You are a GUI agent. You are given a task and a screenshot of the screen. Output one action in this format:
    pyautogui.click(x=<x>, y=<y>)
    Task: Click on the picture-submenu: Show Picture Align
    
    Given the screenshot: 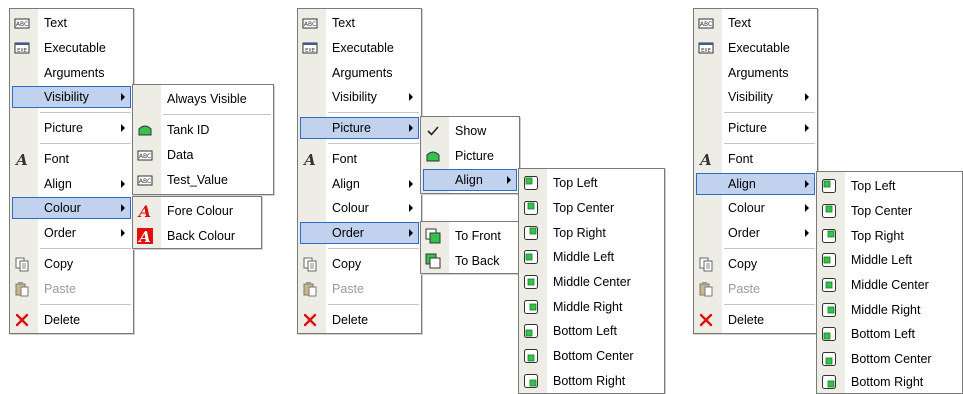 What is the action you would take?
    pyautogui.click(x=470, y=155)
    